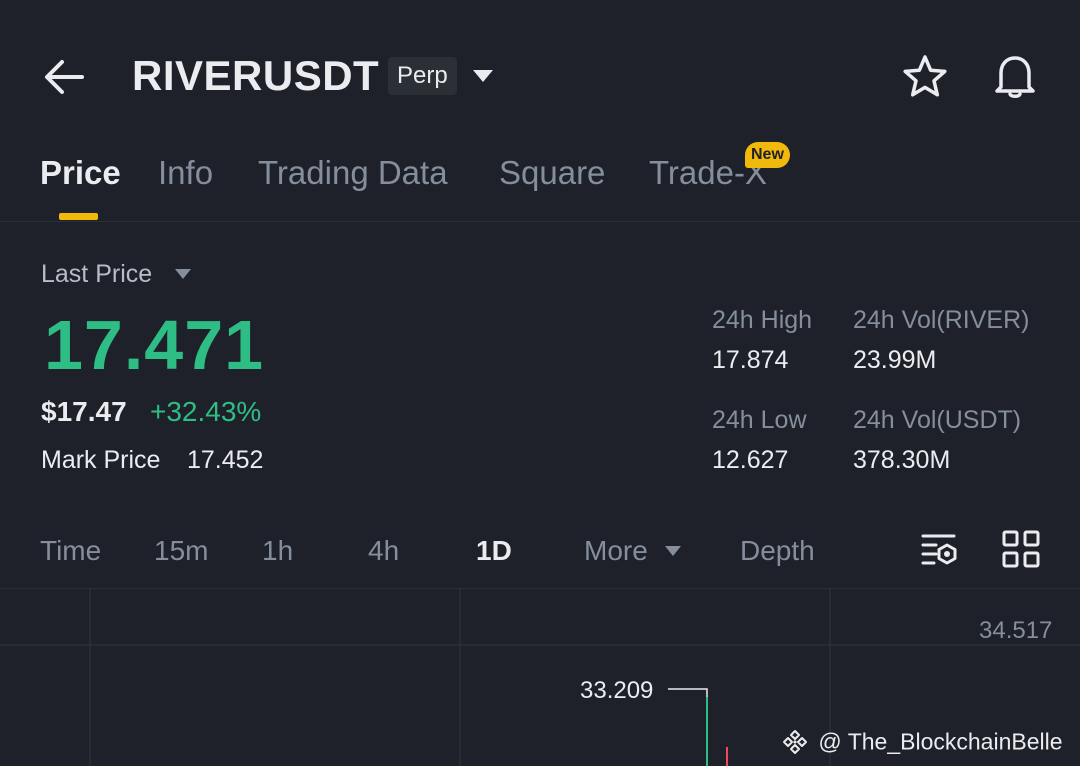  What do you see at coordinates (937, 420) in the screenshot?
I see `vol-quote-label: 24h Vol(USDT)` at bounding box center [937, 420].